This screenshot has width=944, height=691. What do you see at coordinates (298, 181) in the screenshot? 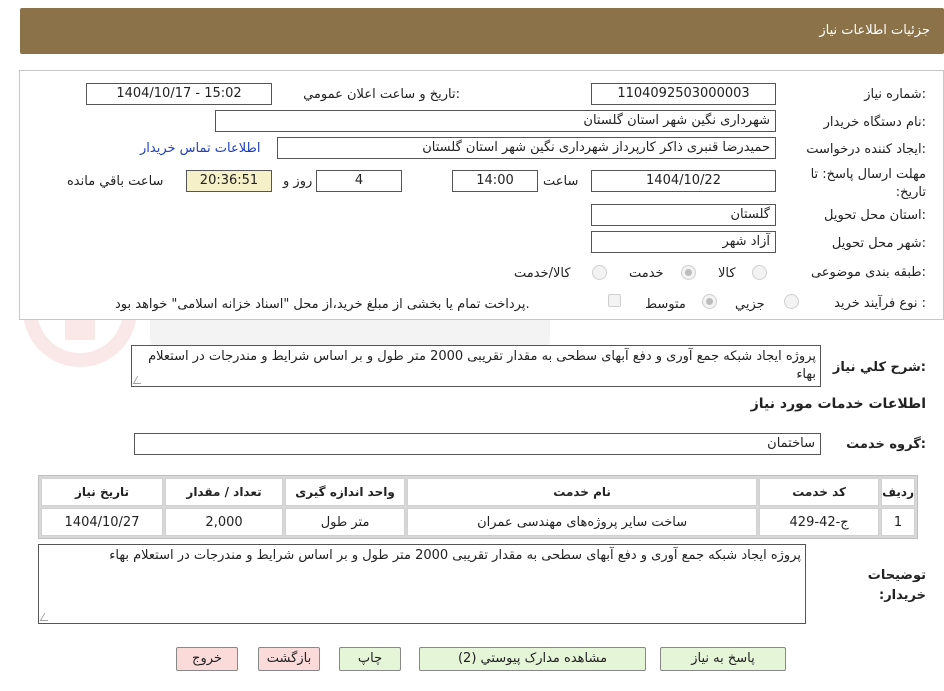
I see `days-label: روز و` at bounding box center [298, 181].